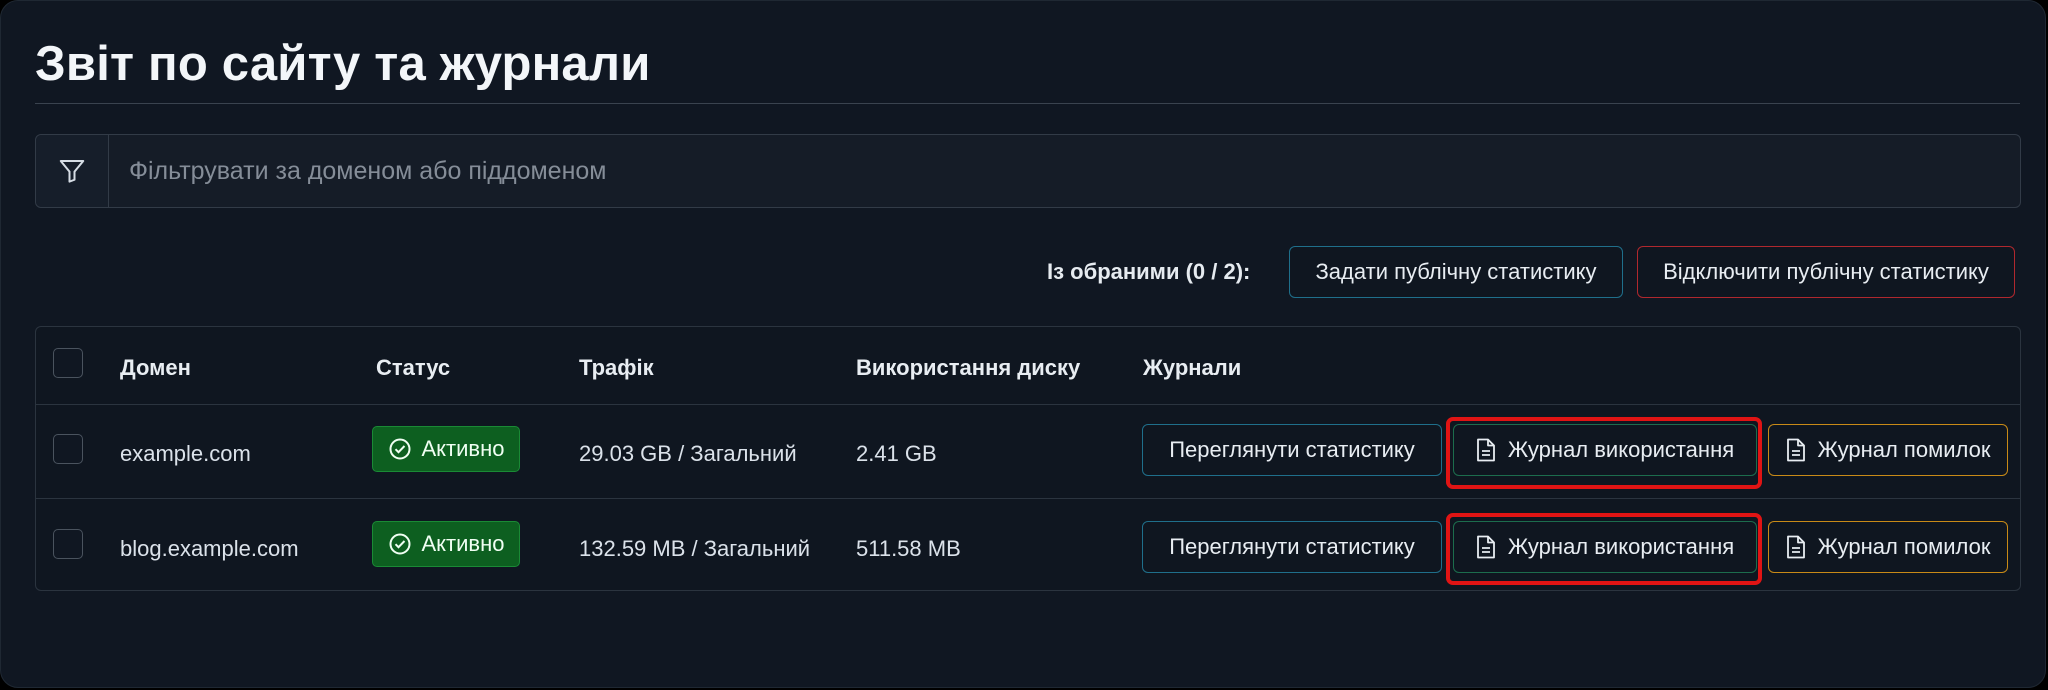 This screenshot has height=690, width=2048. Describe the element at coordinates (616, 367) in the screenshot. I see `column-header-traffic: Трафік` at that location.